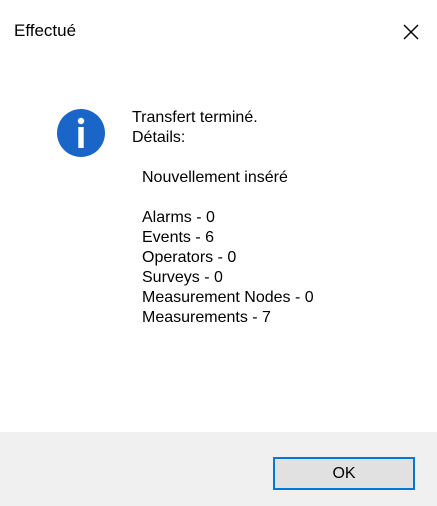 This screenshot has height=506, width=437. Describe the element at coordinates (159, 137) in the screenshot. I see `message-line-2: Détails:` at that location.